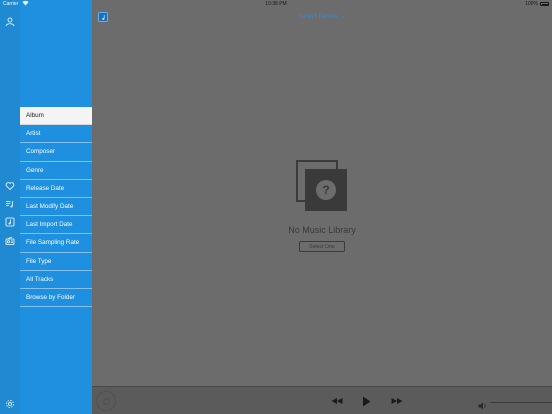  I want to click on battery-percent: 100%, so click(531, 4).